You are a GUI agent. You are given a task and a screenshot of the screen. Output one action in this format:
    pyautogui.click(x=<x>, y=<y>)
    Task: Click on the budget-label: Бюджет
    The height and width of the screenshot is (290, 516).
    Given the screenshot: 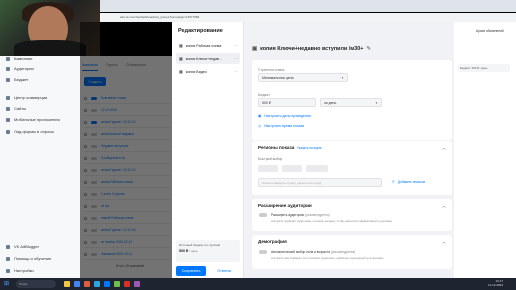 What is the action you would take?
    pyautogui.click(x=264, y=95)
    